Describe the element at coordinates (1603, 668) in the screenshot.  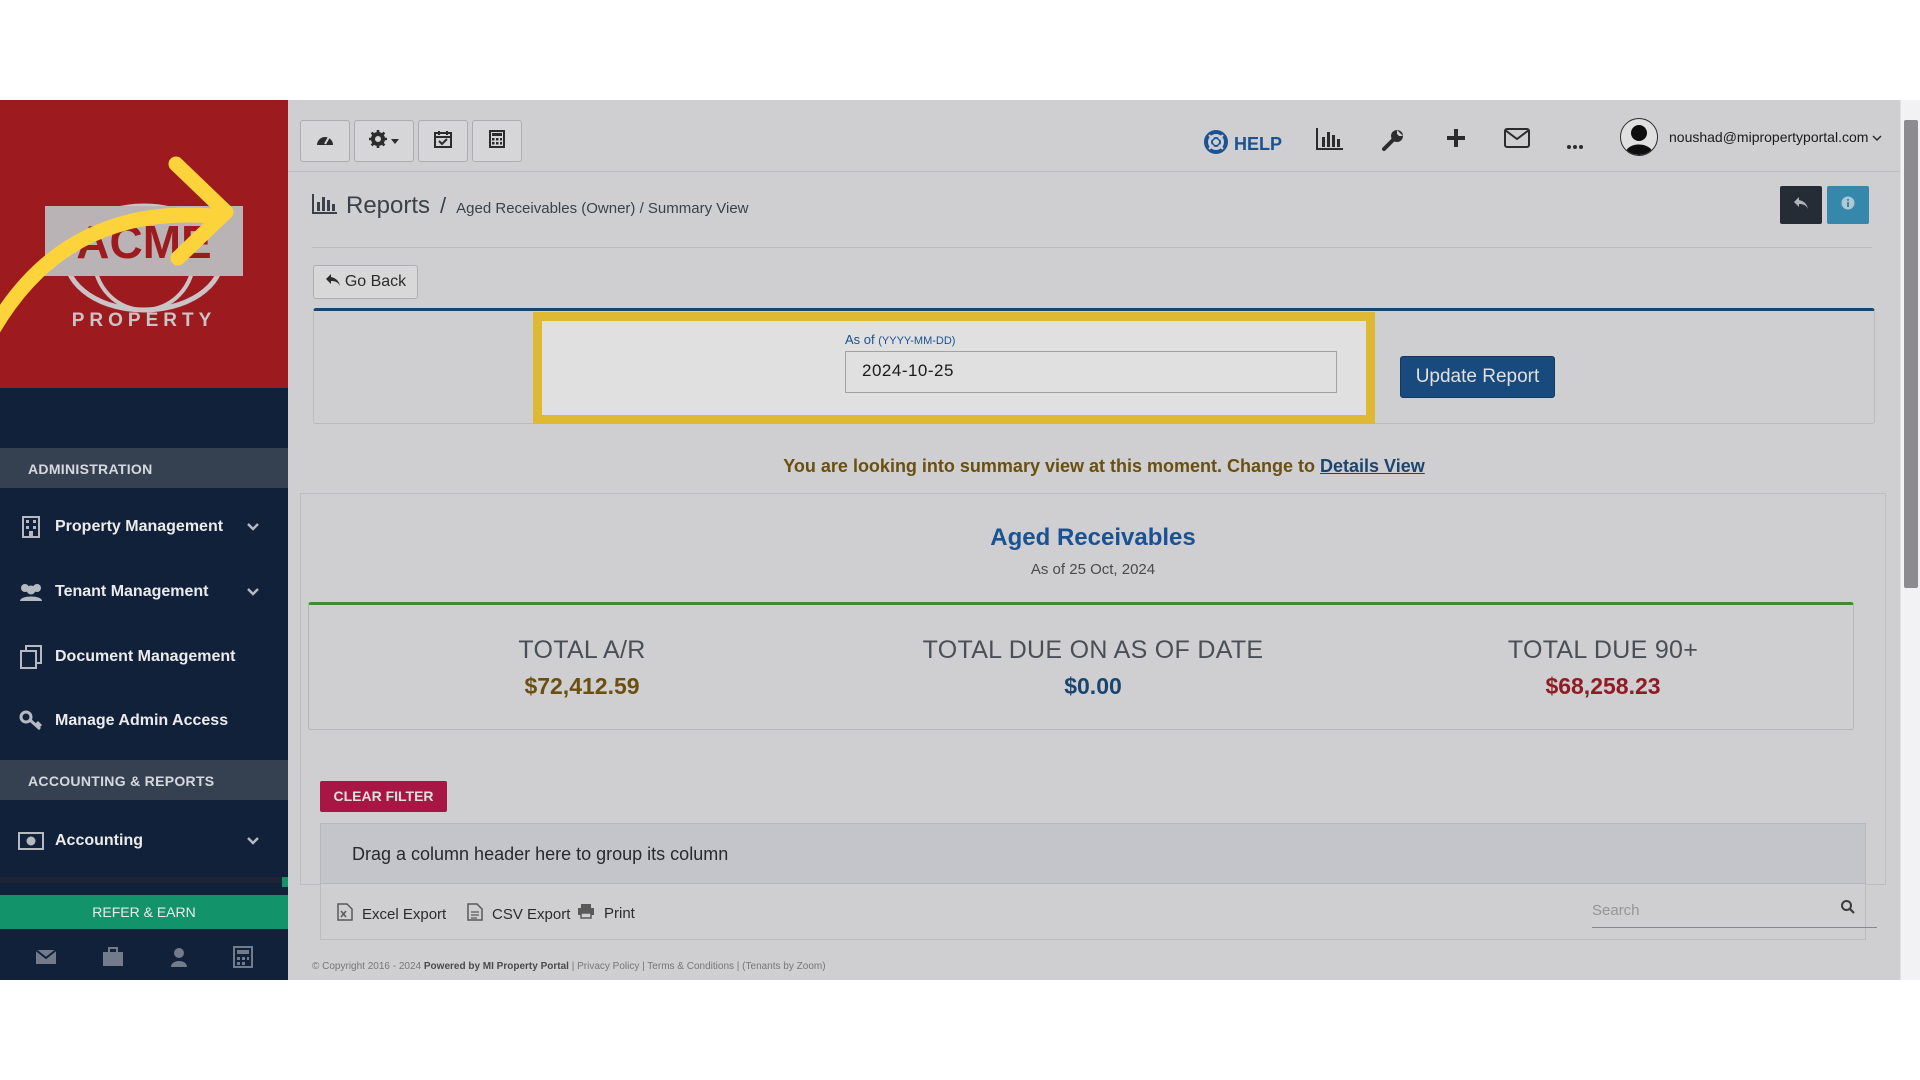
I see `total-due-90-plus: TOTAL DUE 90+ $68,258.23` at that location.